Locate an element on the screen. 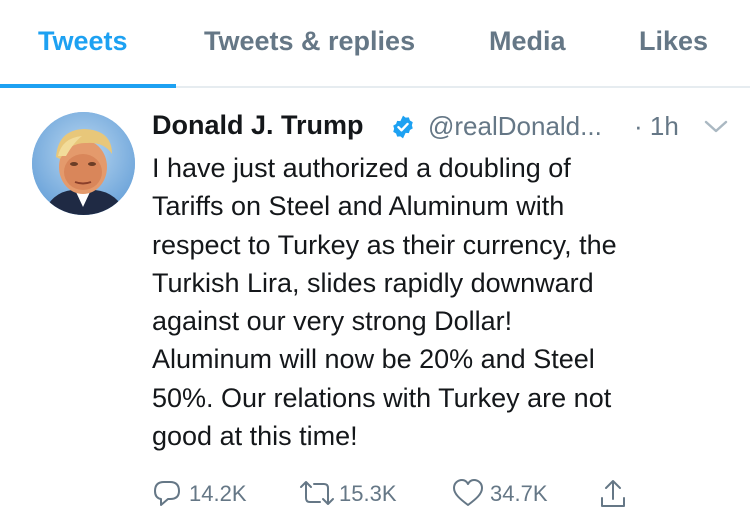 The height and width of the screenshot is (519, 750). tweet-text-line: good at this time! is located at coordinates (255, 436).